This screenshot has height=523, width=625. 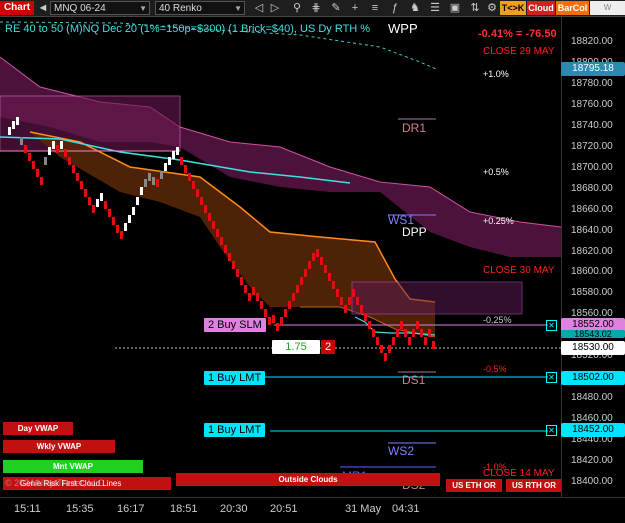 What do you see at coordinates (592, 167) in the screenshot?
I see `price-tick-label: 18700.00` at bounding box center [592, 167].